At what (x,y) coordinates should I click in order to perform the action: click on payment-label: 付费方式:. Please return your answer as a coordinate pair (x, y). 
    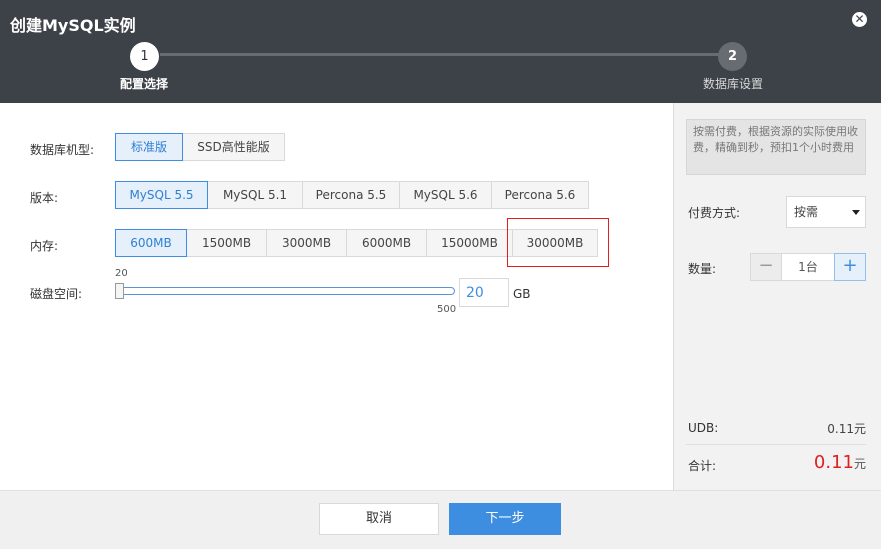
    Looking at the image, I should click on (714, 213).